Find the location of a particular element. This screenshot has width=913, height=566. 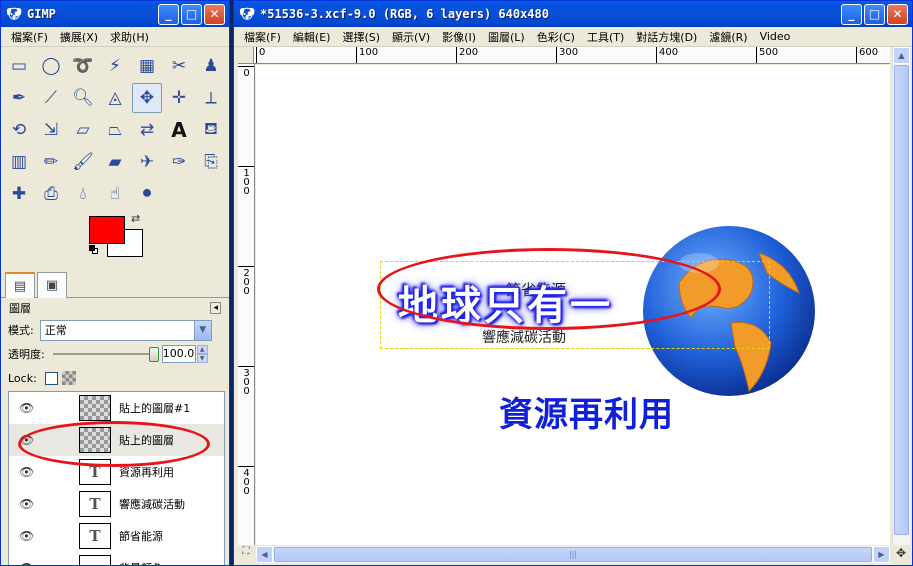

paintbrush-icon: 🖌︎ is located at coordinates (83, 162).